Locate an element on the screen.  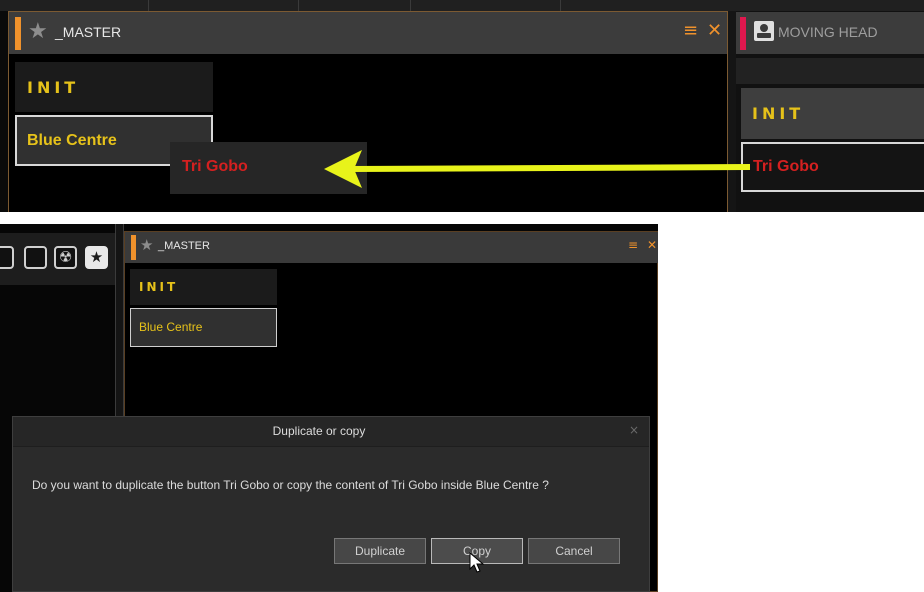
radiation-icon: ☢ is located at coordinates (65, 257).